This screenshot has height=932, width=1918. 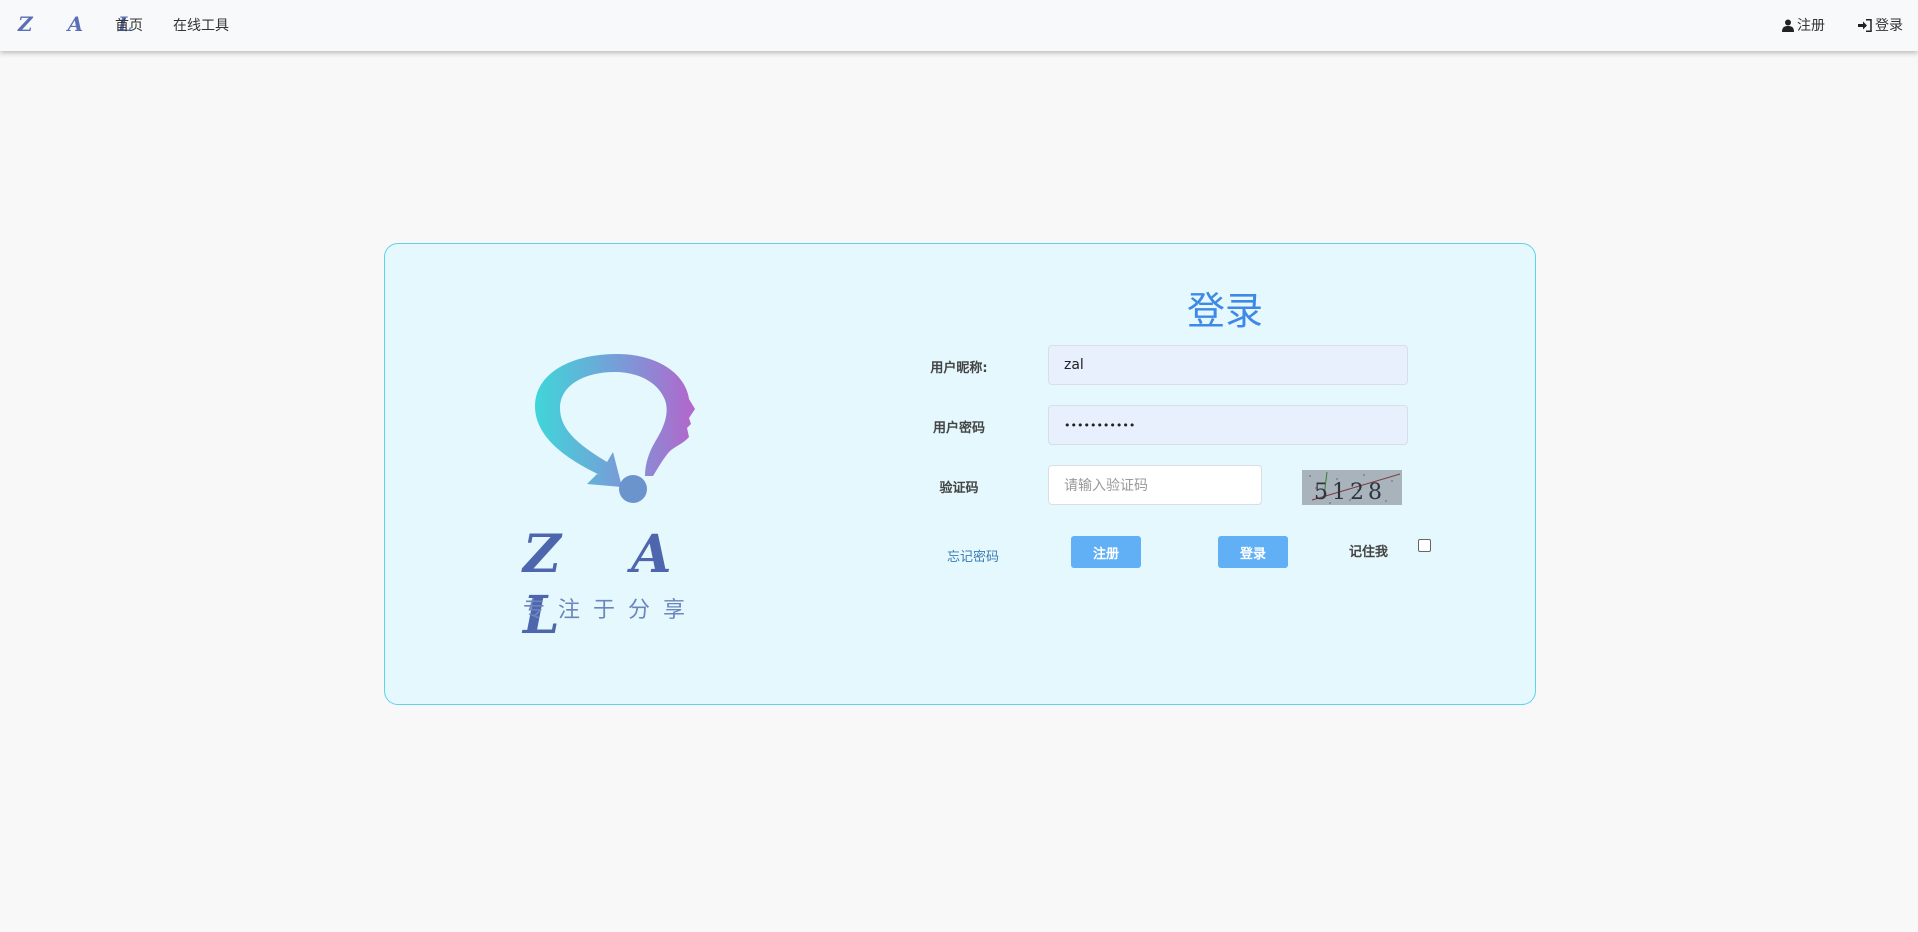 I want to click on user-icon, so click(x=1788, y=25).